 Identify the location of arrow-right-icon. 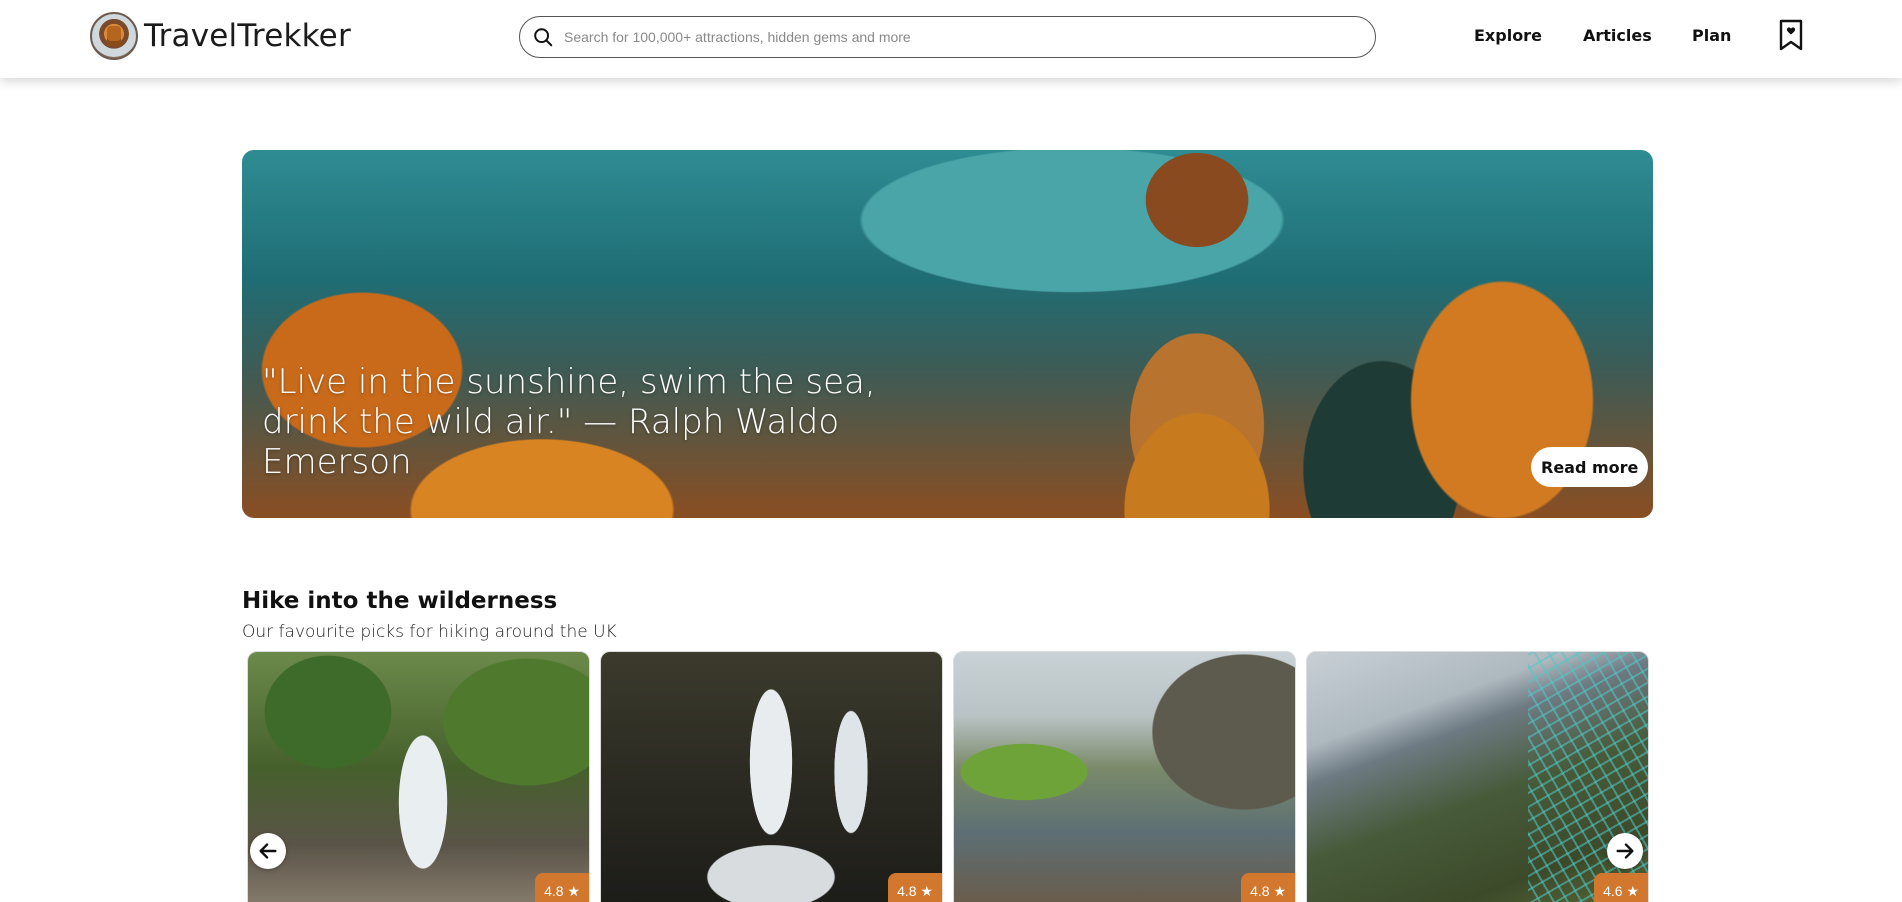
(1625, 851).